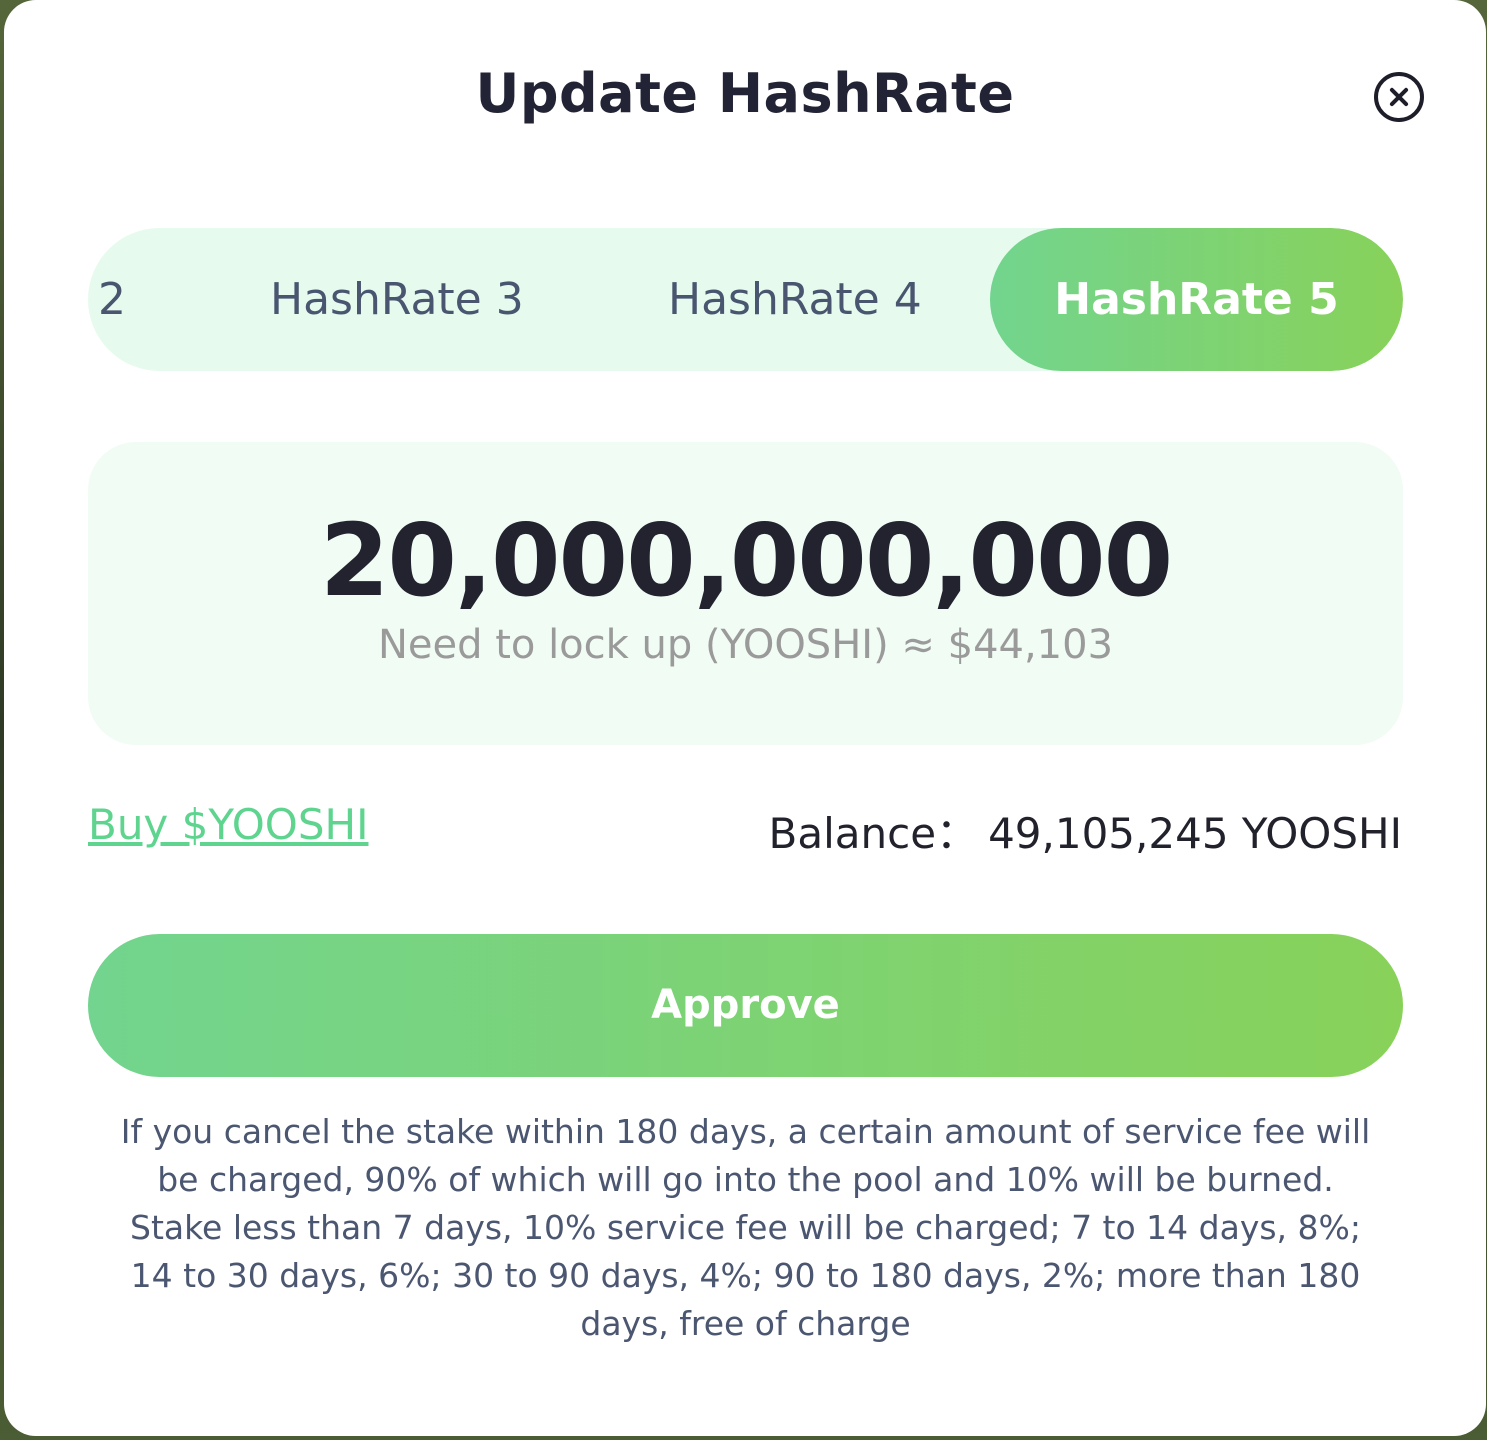 The image size is (1487, 1440). Describe the element at coordinates (1195, 833) in the screenshot. I see `balance-value: 49,105,245 YOOSHI` at that location.